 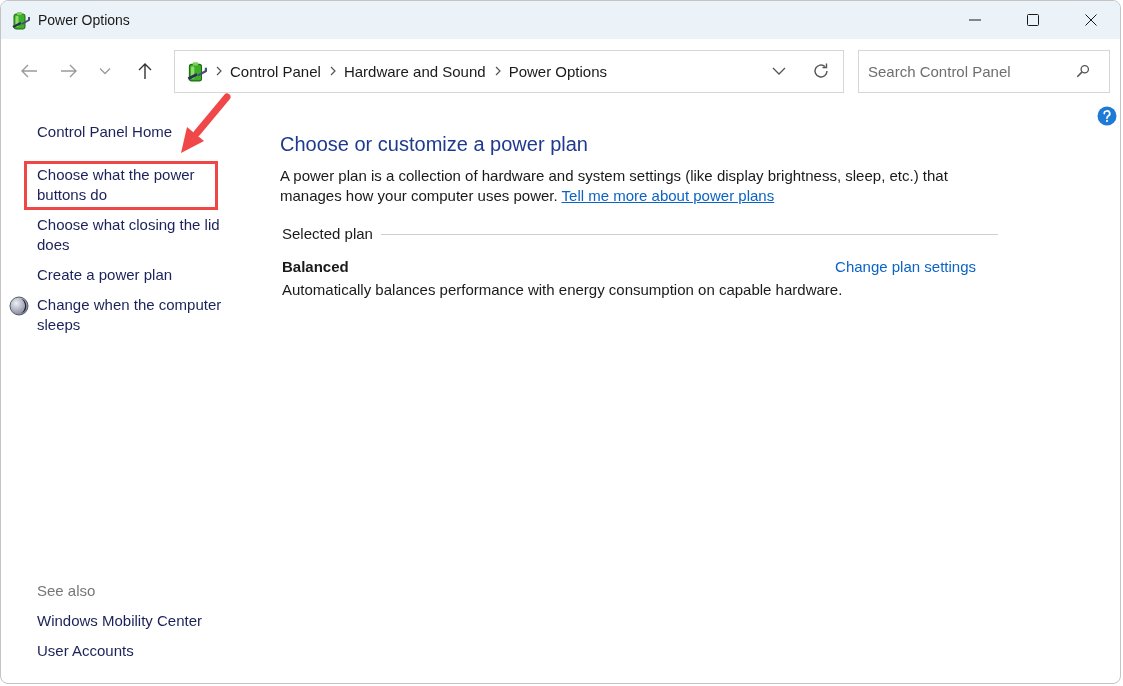 What do you see at coordinates (975, 20) in the screenshot?
I see `minimize-icon` at bounding box center [975, 20].